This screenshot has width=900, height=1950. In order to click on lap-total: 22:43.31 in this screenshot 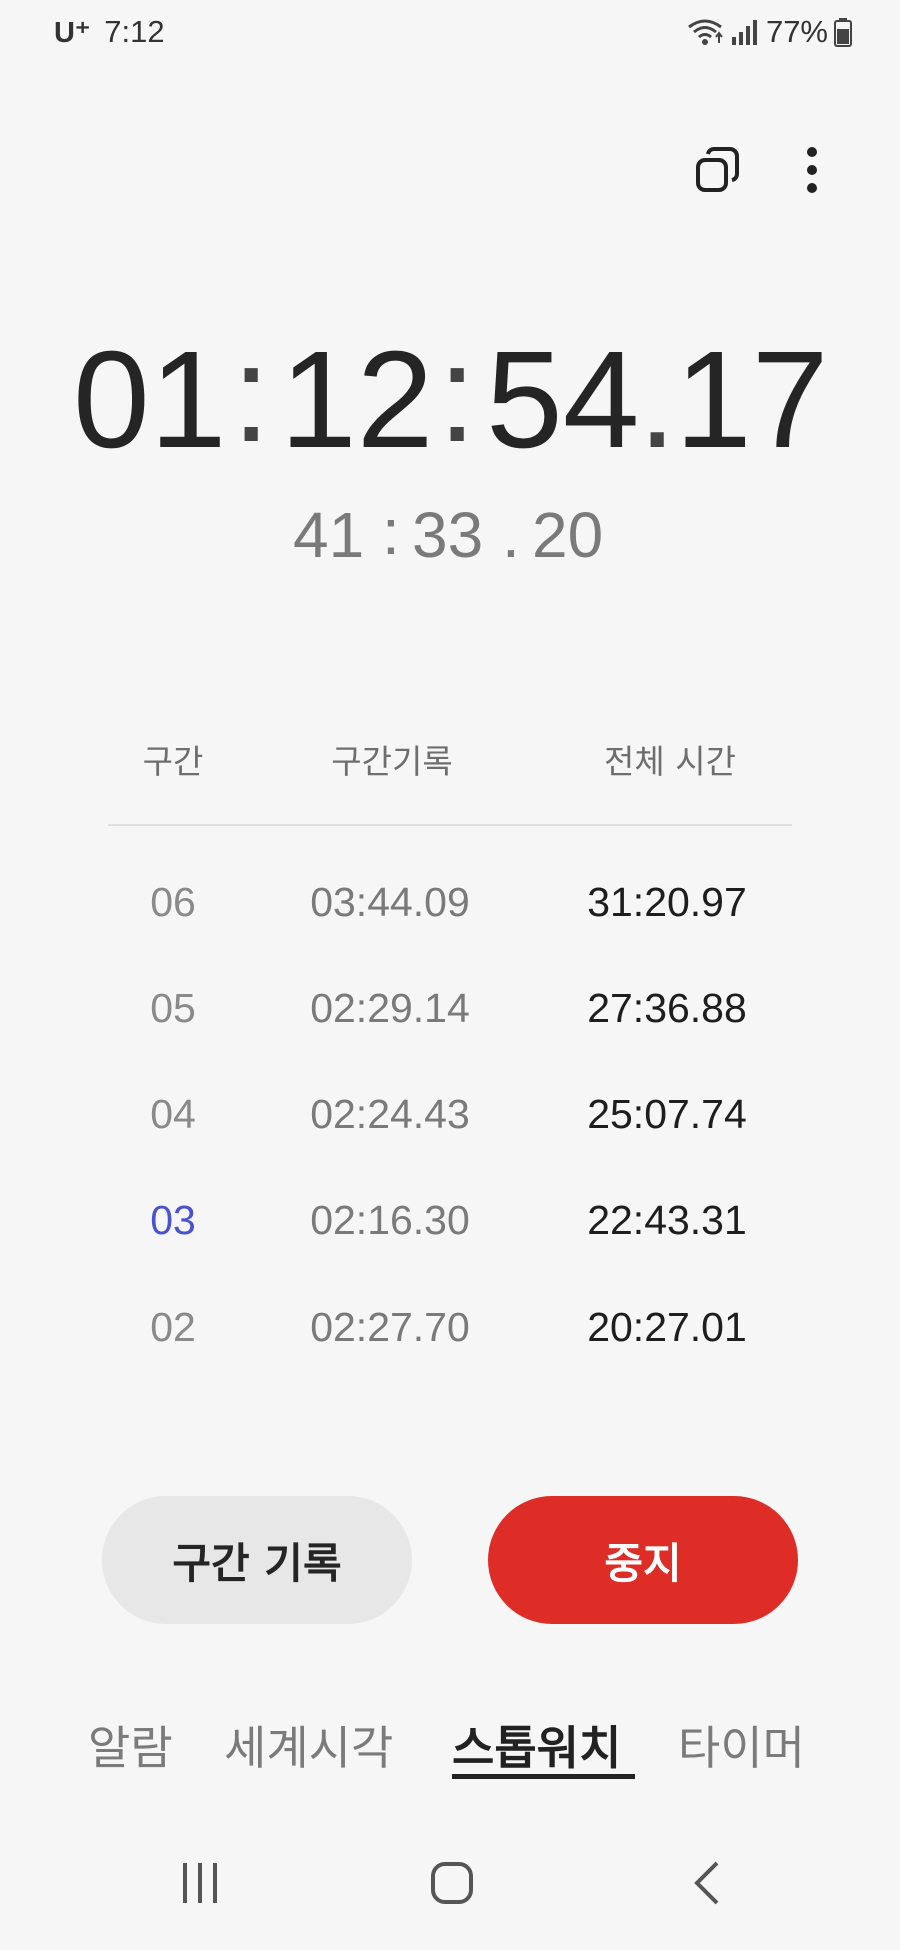, I will do `click(667, 1220)`.